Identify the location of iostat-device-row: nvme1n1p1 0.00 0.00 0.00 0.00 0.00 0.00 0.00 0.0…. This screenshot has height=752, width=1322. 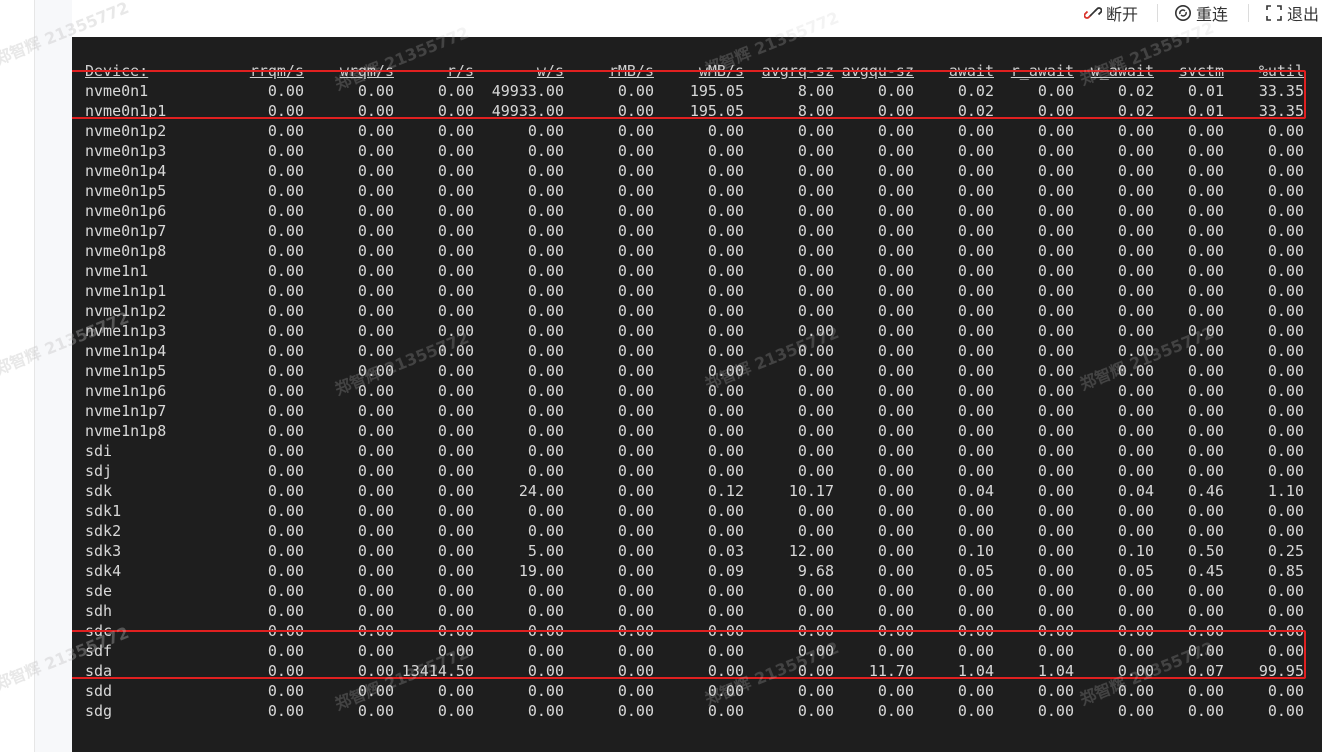
(697, 291).